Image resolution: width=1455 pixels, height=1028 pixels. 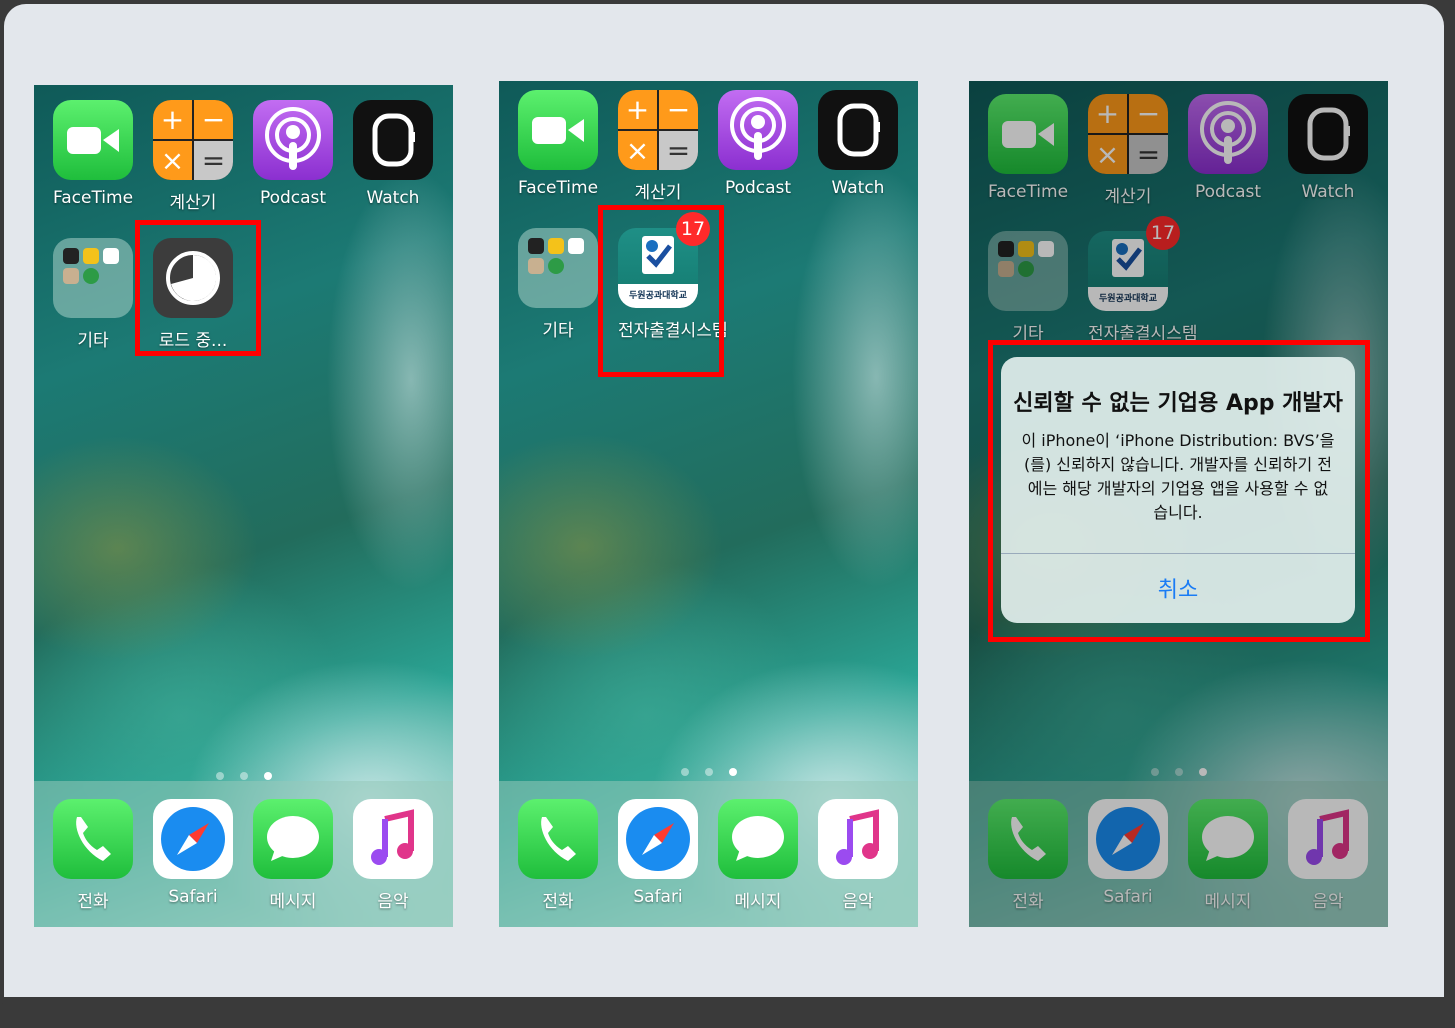 What do you see at coordinates (708, 770) in the screenshot?
I see `page-indicator` at bounding box center [708, 770].